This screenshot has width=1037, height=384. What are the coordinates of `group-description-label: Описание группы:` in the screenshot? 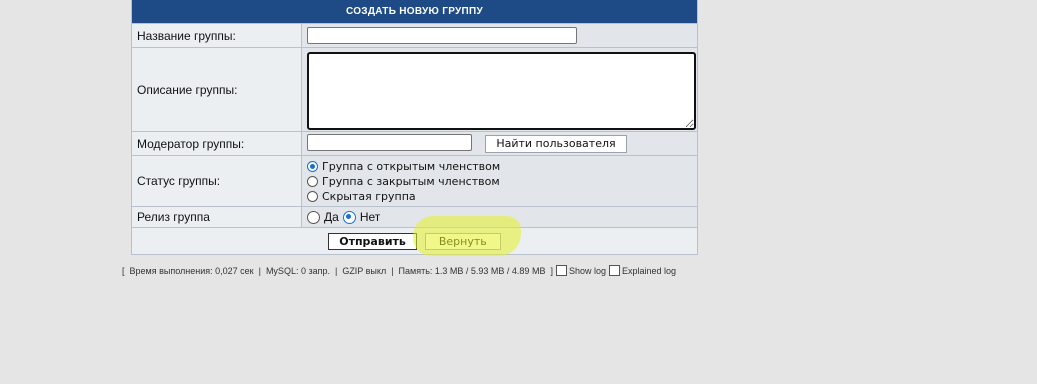 It's located at (217, 89).